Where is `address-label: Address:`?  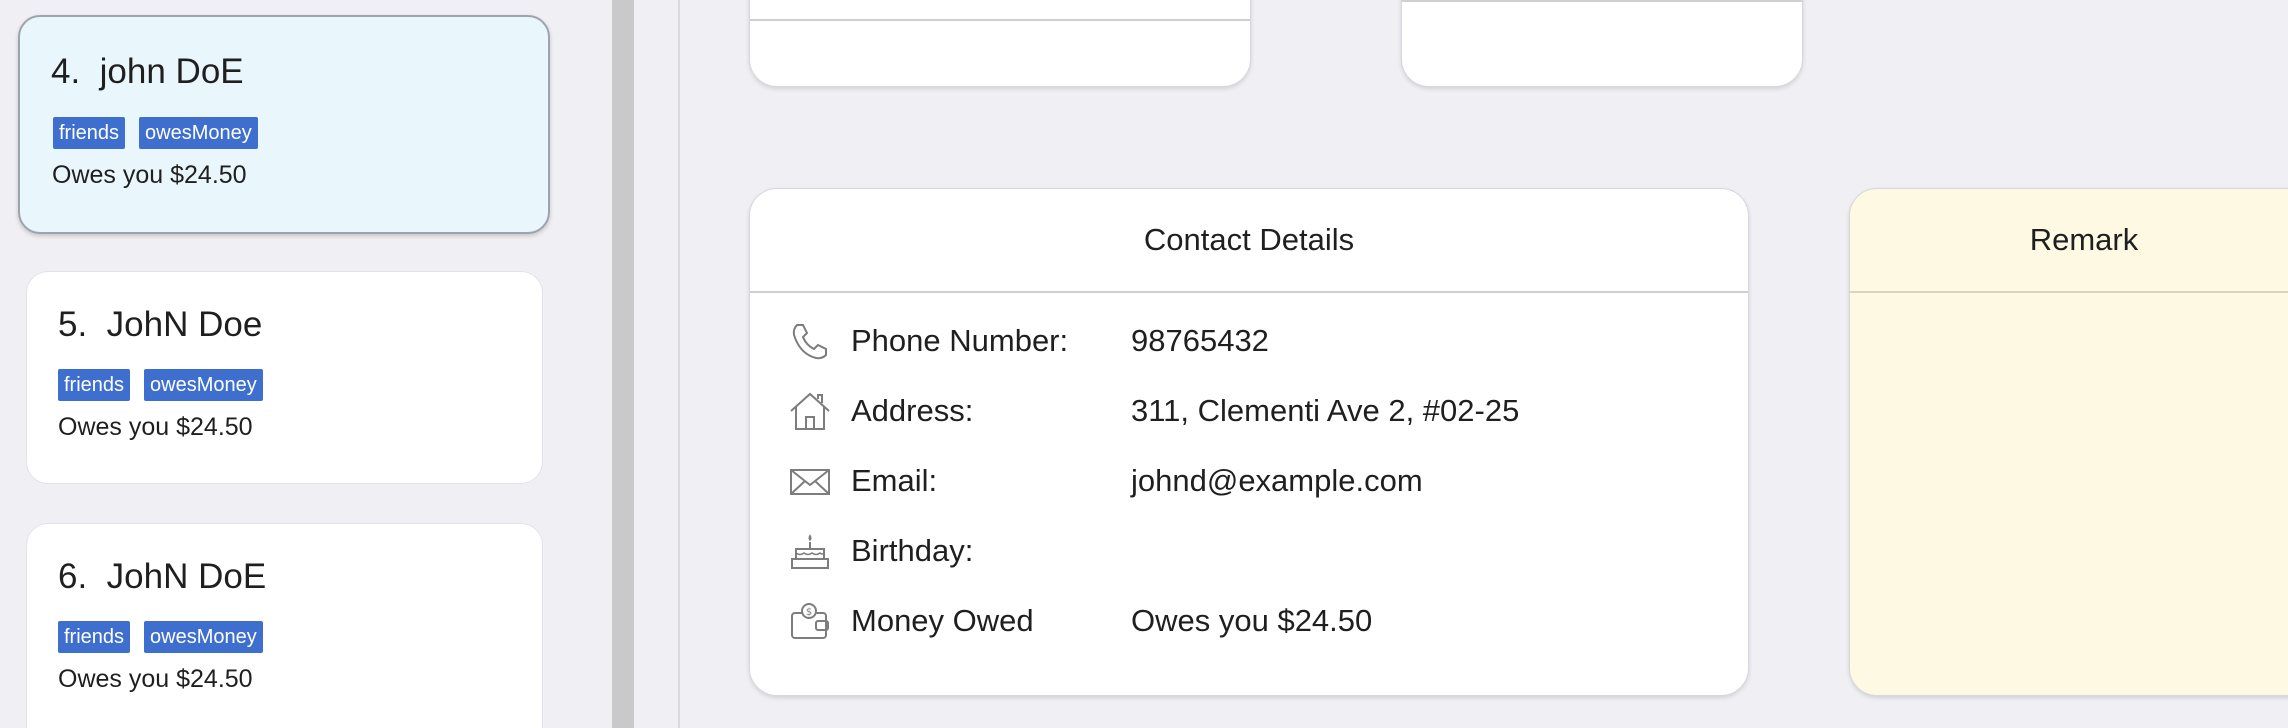 address-label: Address: is located at coordinates (912, 410).